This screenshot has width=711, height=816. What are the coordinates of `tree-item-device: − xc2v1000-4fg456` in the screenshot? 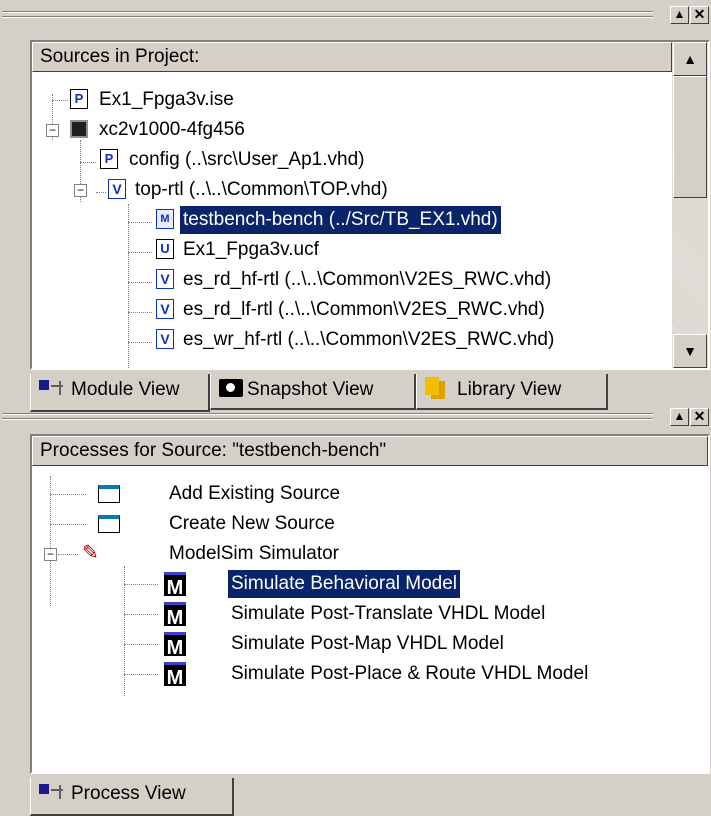 It's located at (352, 130).